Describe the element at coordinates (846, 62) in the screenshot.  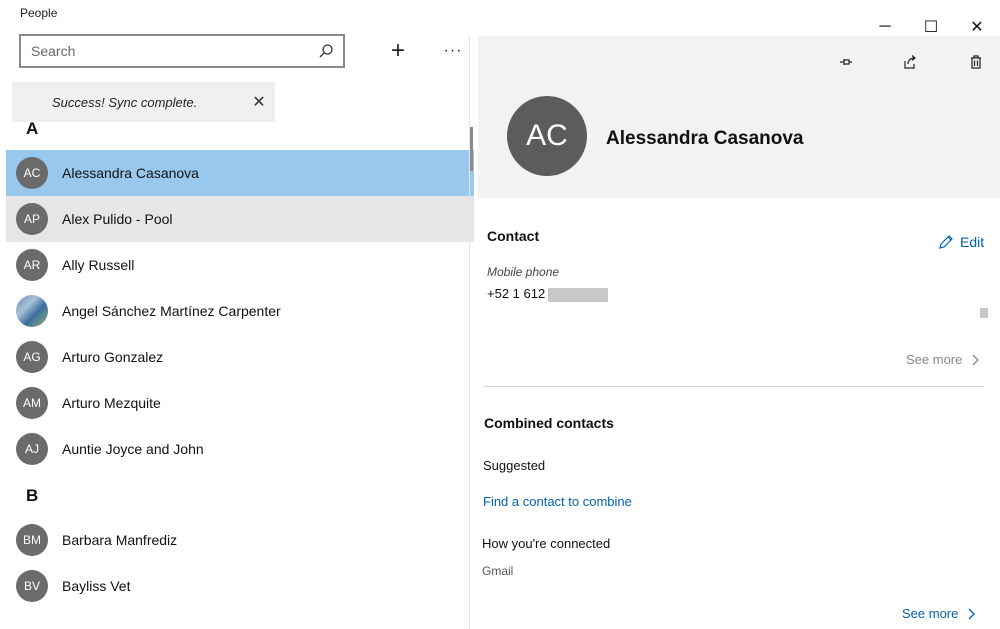
I see `pin-icon` at that location.